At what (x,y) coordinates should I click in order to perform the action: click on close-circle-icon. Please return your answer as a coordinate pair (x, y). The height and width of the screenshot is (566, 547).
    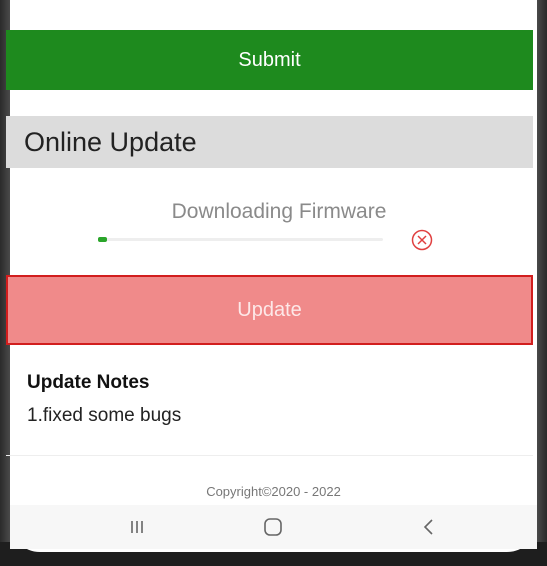
    Looking at the image, I should click on (422, 240).